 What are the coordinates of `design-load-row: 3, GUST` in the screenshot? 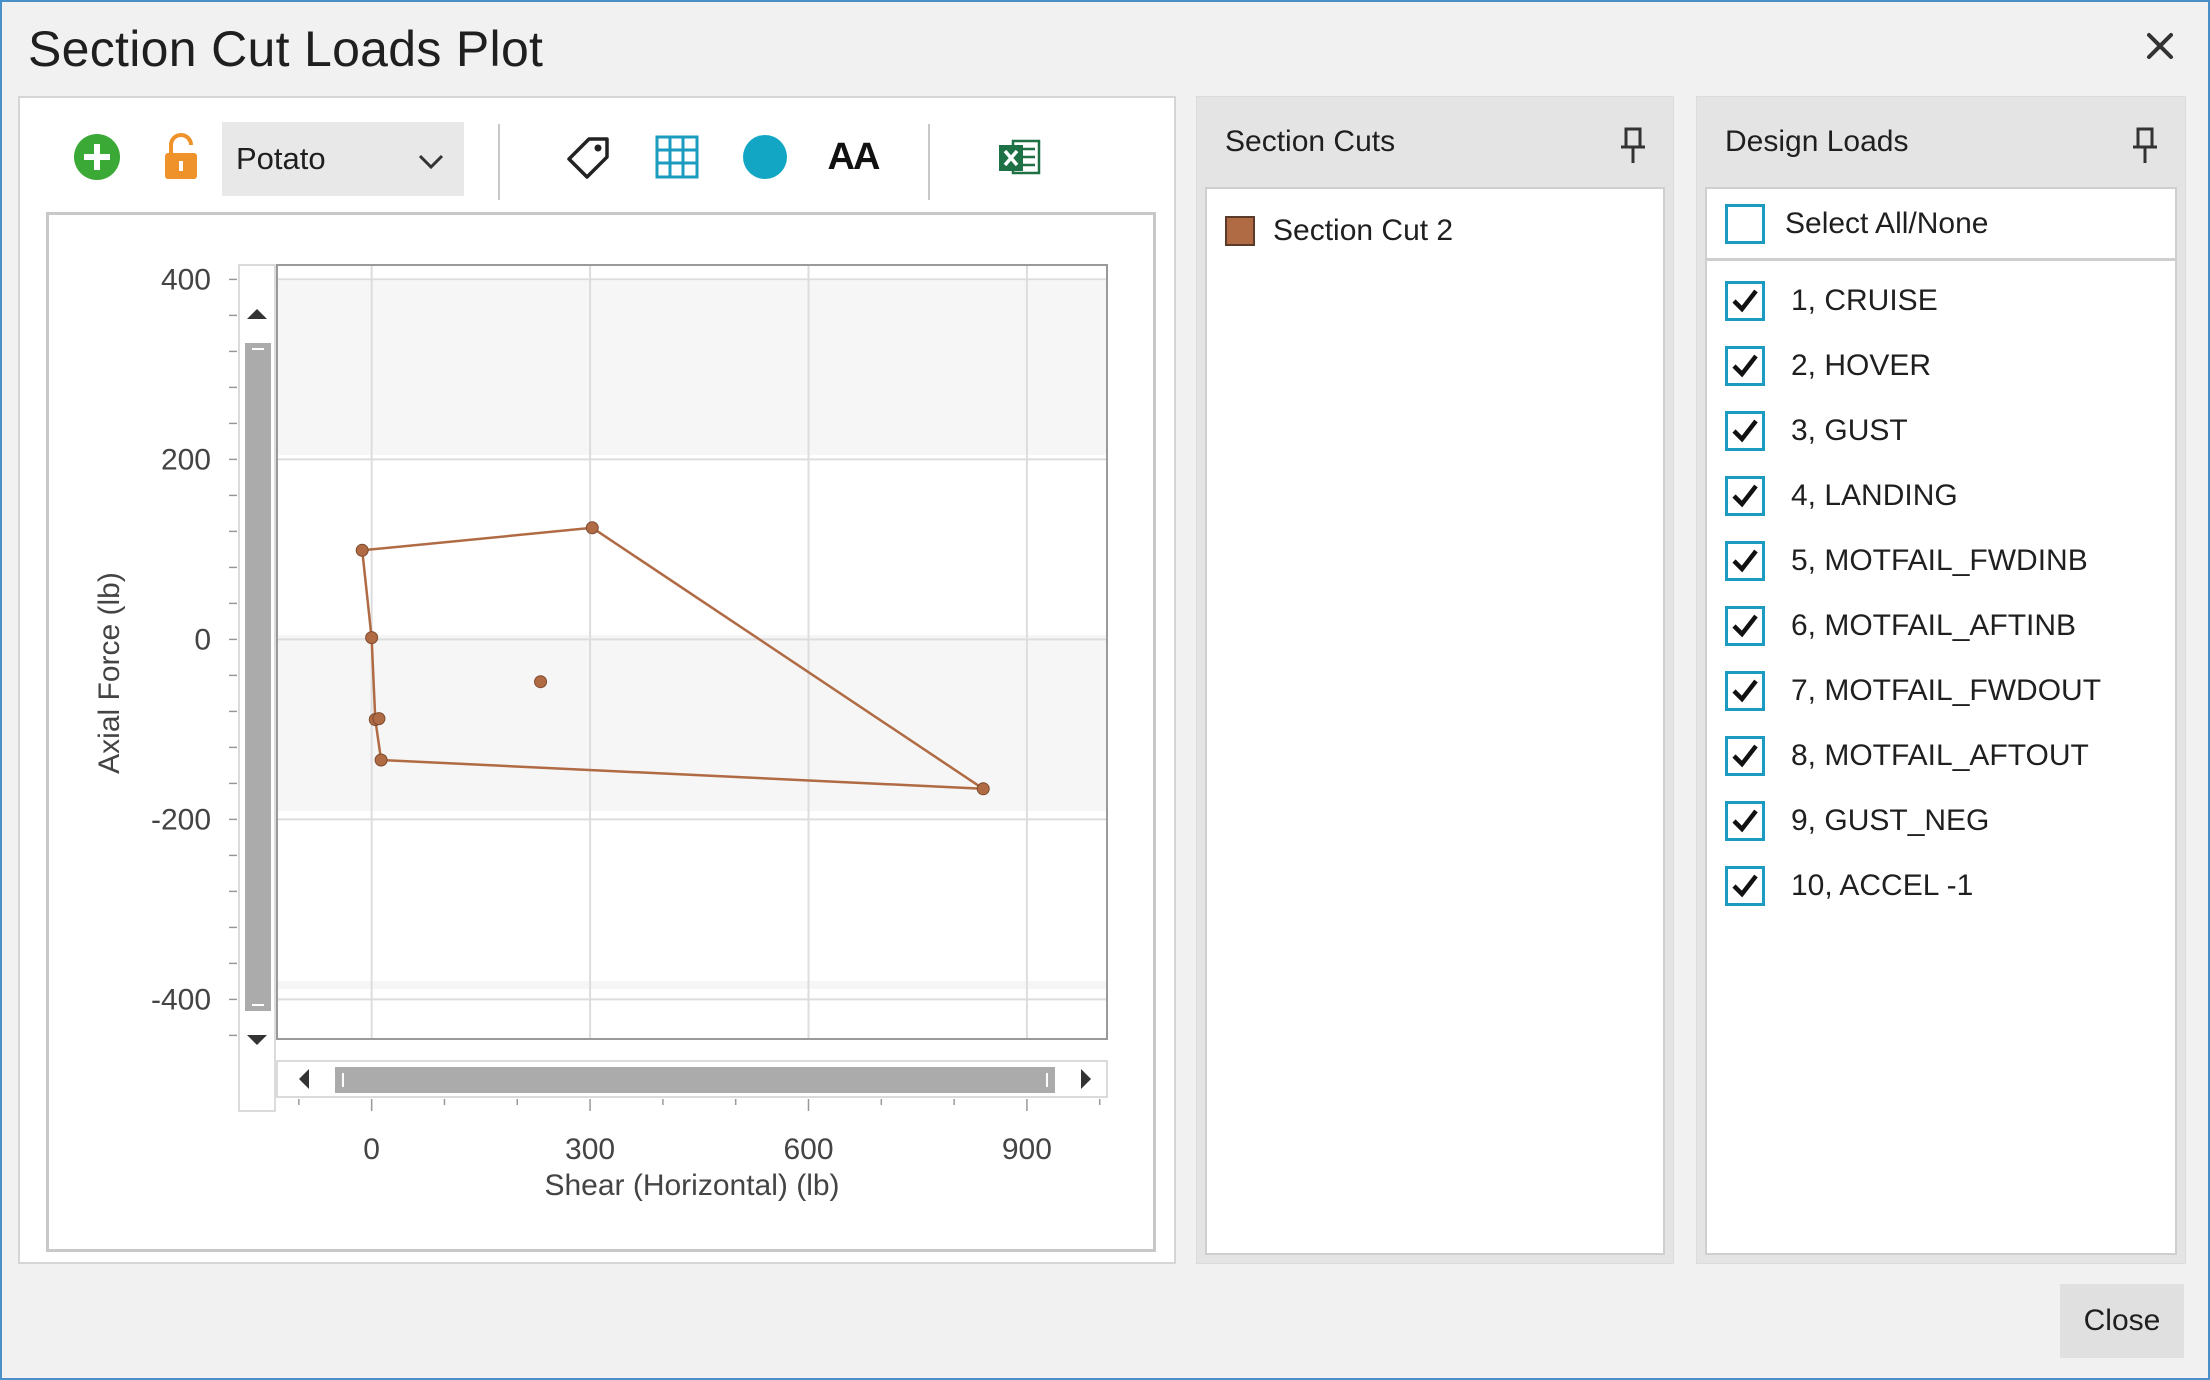 It's located at (1816, 431).